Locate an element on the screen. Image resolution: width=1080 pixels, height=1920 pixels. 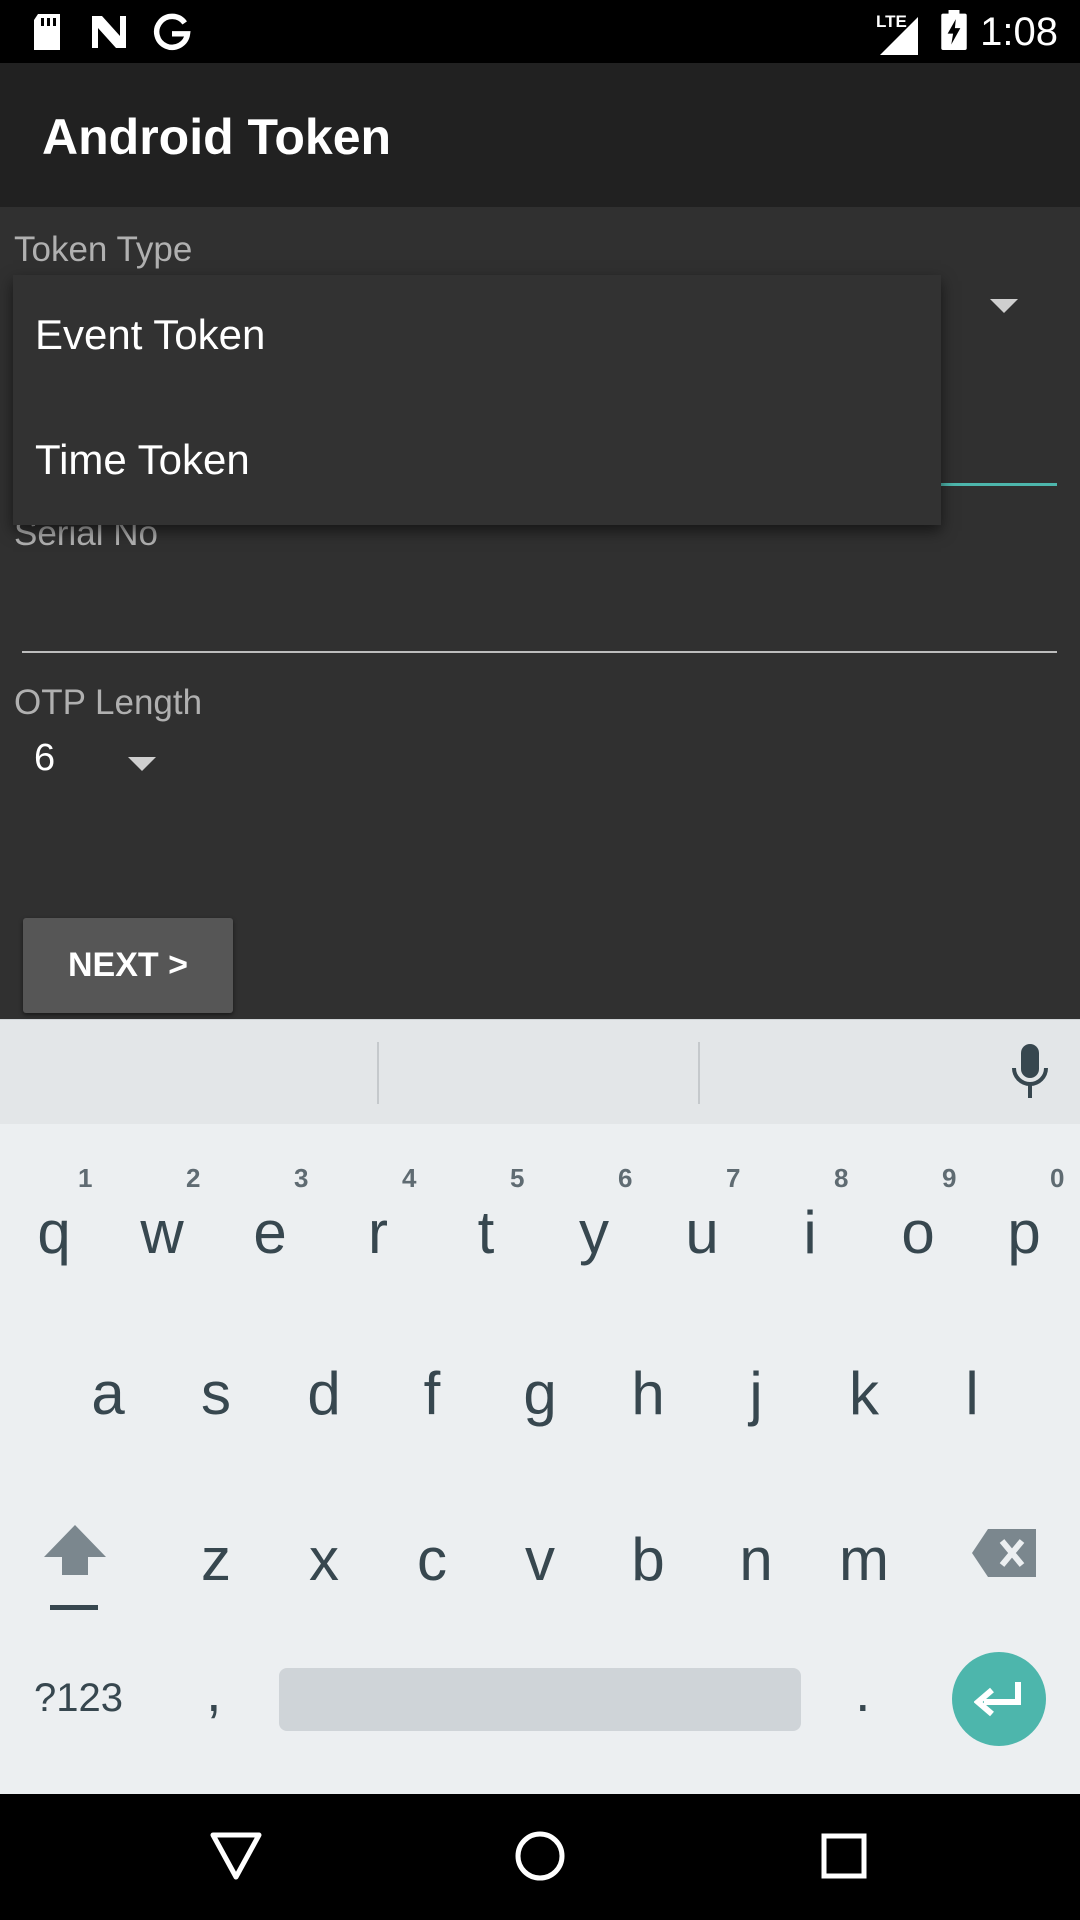
key-e: 3e is located at coordinates (270, 1203).